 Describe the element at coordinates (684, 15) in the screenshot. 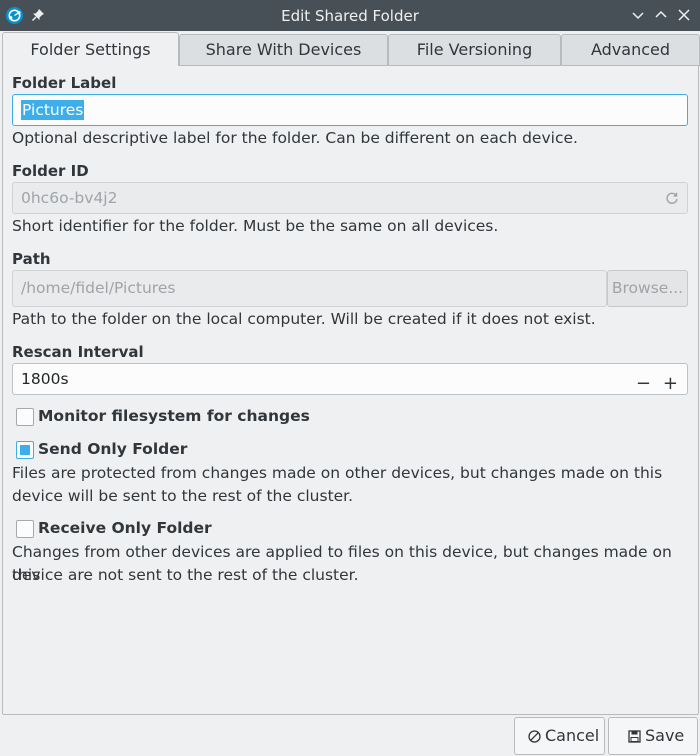

I see `close-icon` at that location.